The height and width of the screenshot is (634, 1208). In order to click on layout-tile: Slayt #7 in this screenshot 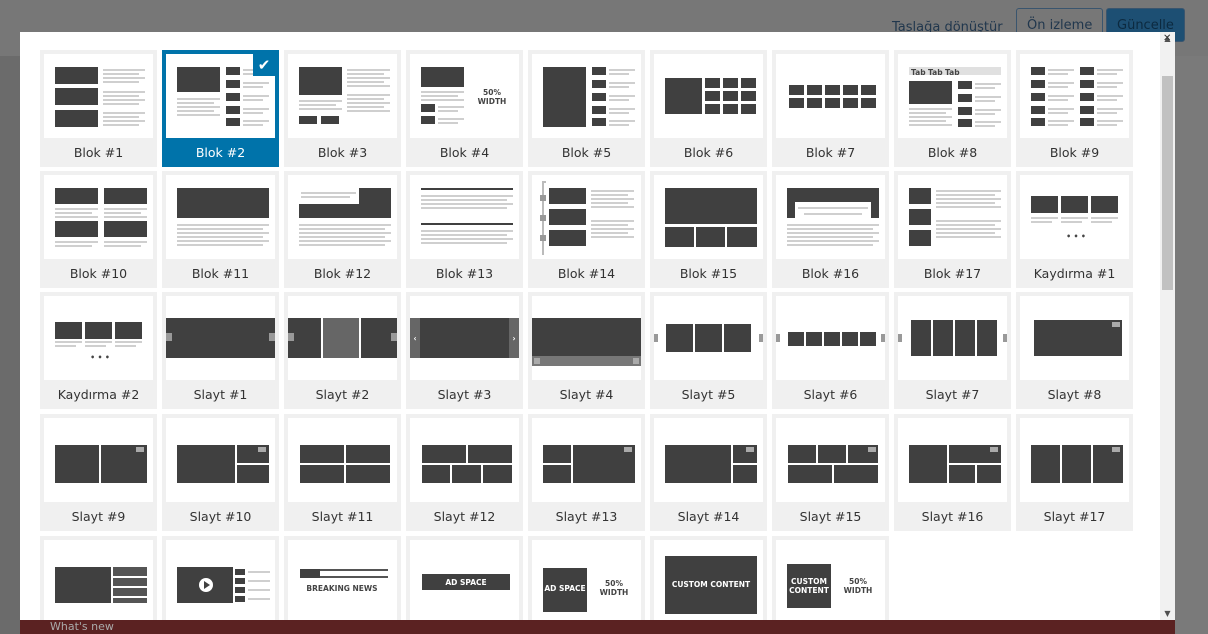, I will do `click(952, 350)`.